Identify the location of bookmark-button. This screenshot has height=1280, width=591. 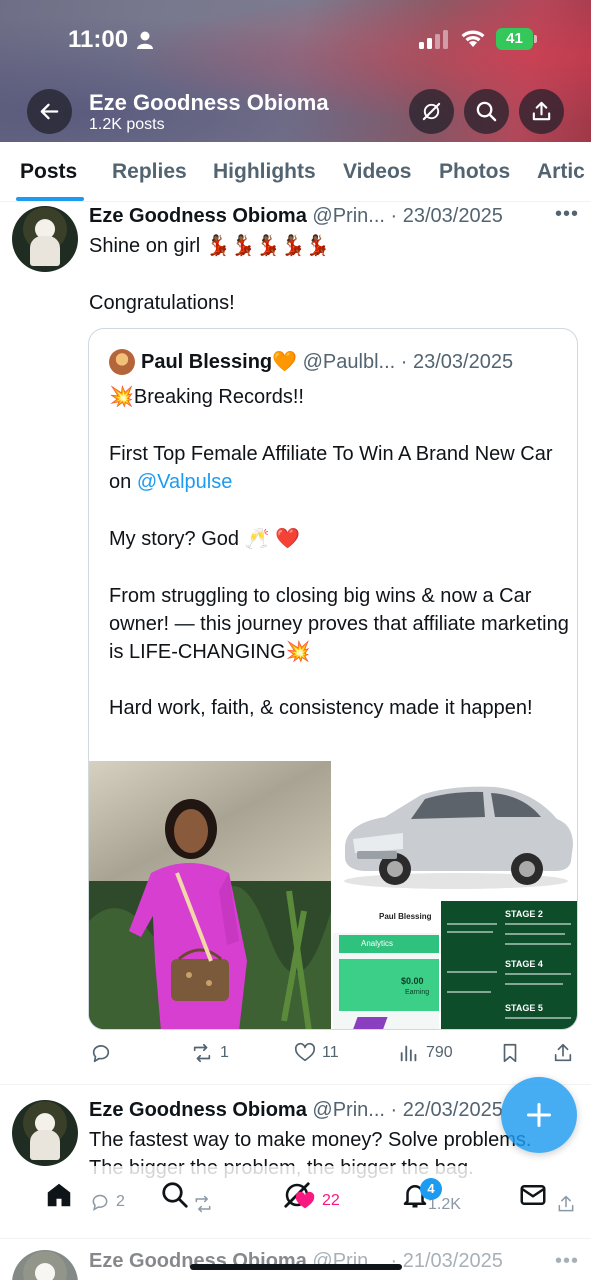
(510, 1053).